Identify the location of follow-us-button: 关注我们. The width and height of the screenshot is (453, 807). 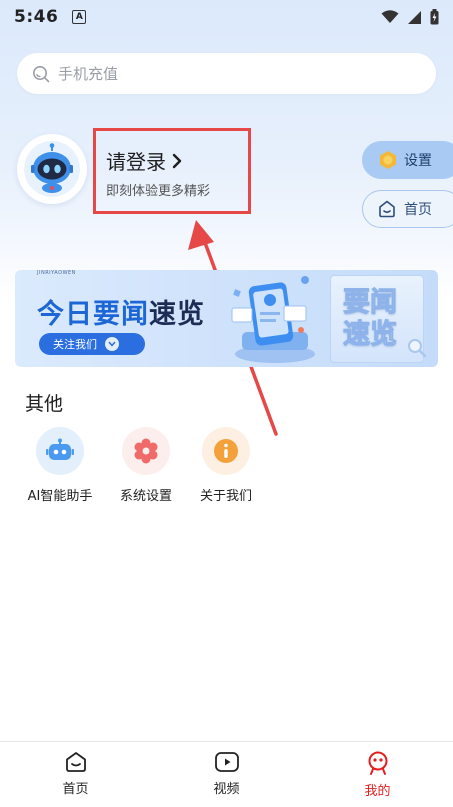
(92, 344).